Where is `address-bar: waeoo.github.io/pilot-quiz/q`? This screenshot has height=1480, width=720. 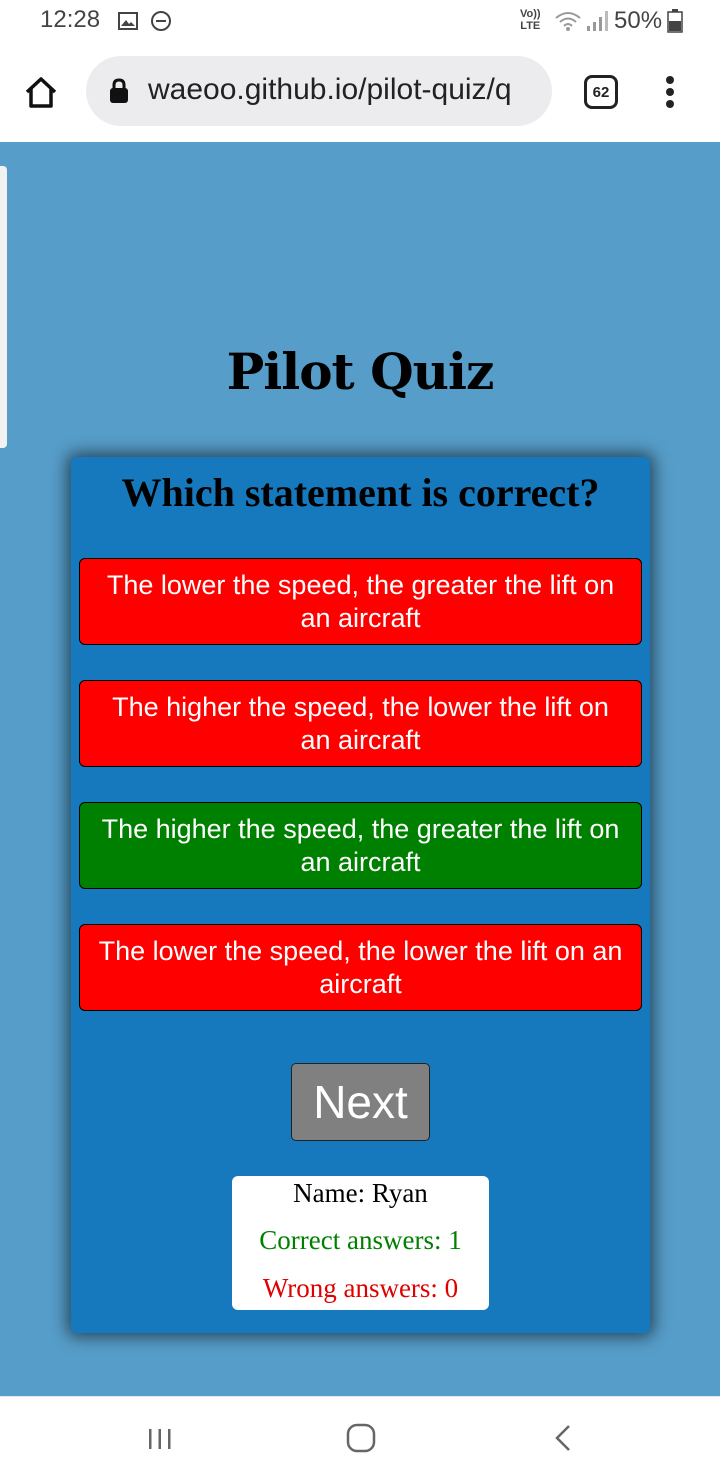 address-bar: waeoo.github.io/pilot-quiz/q is located at coordinates (319, 91).